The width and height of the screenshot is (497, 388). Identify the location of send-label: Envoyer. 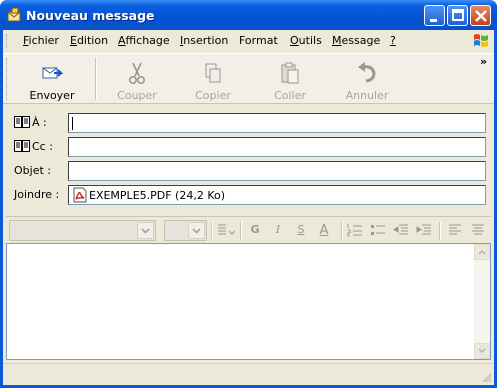
(52, 95).